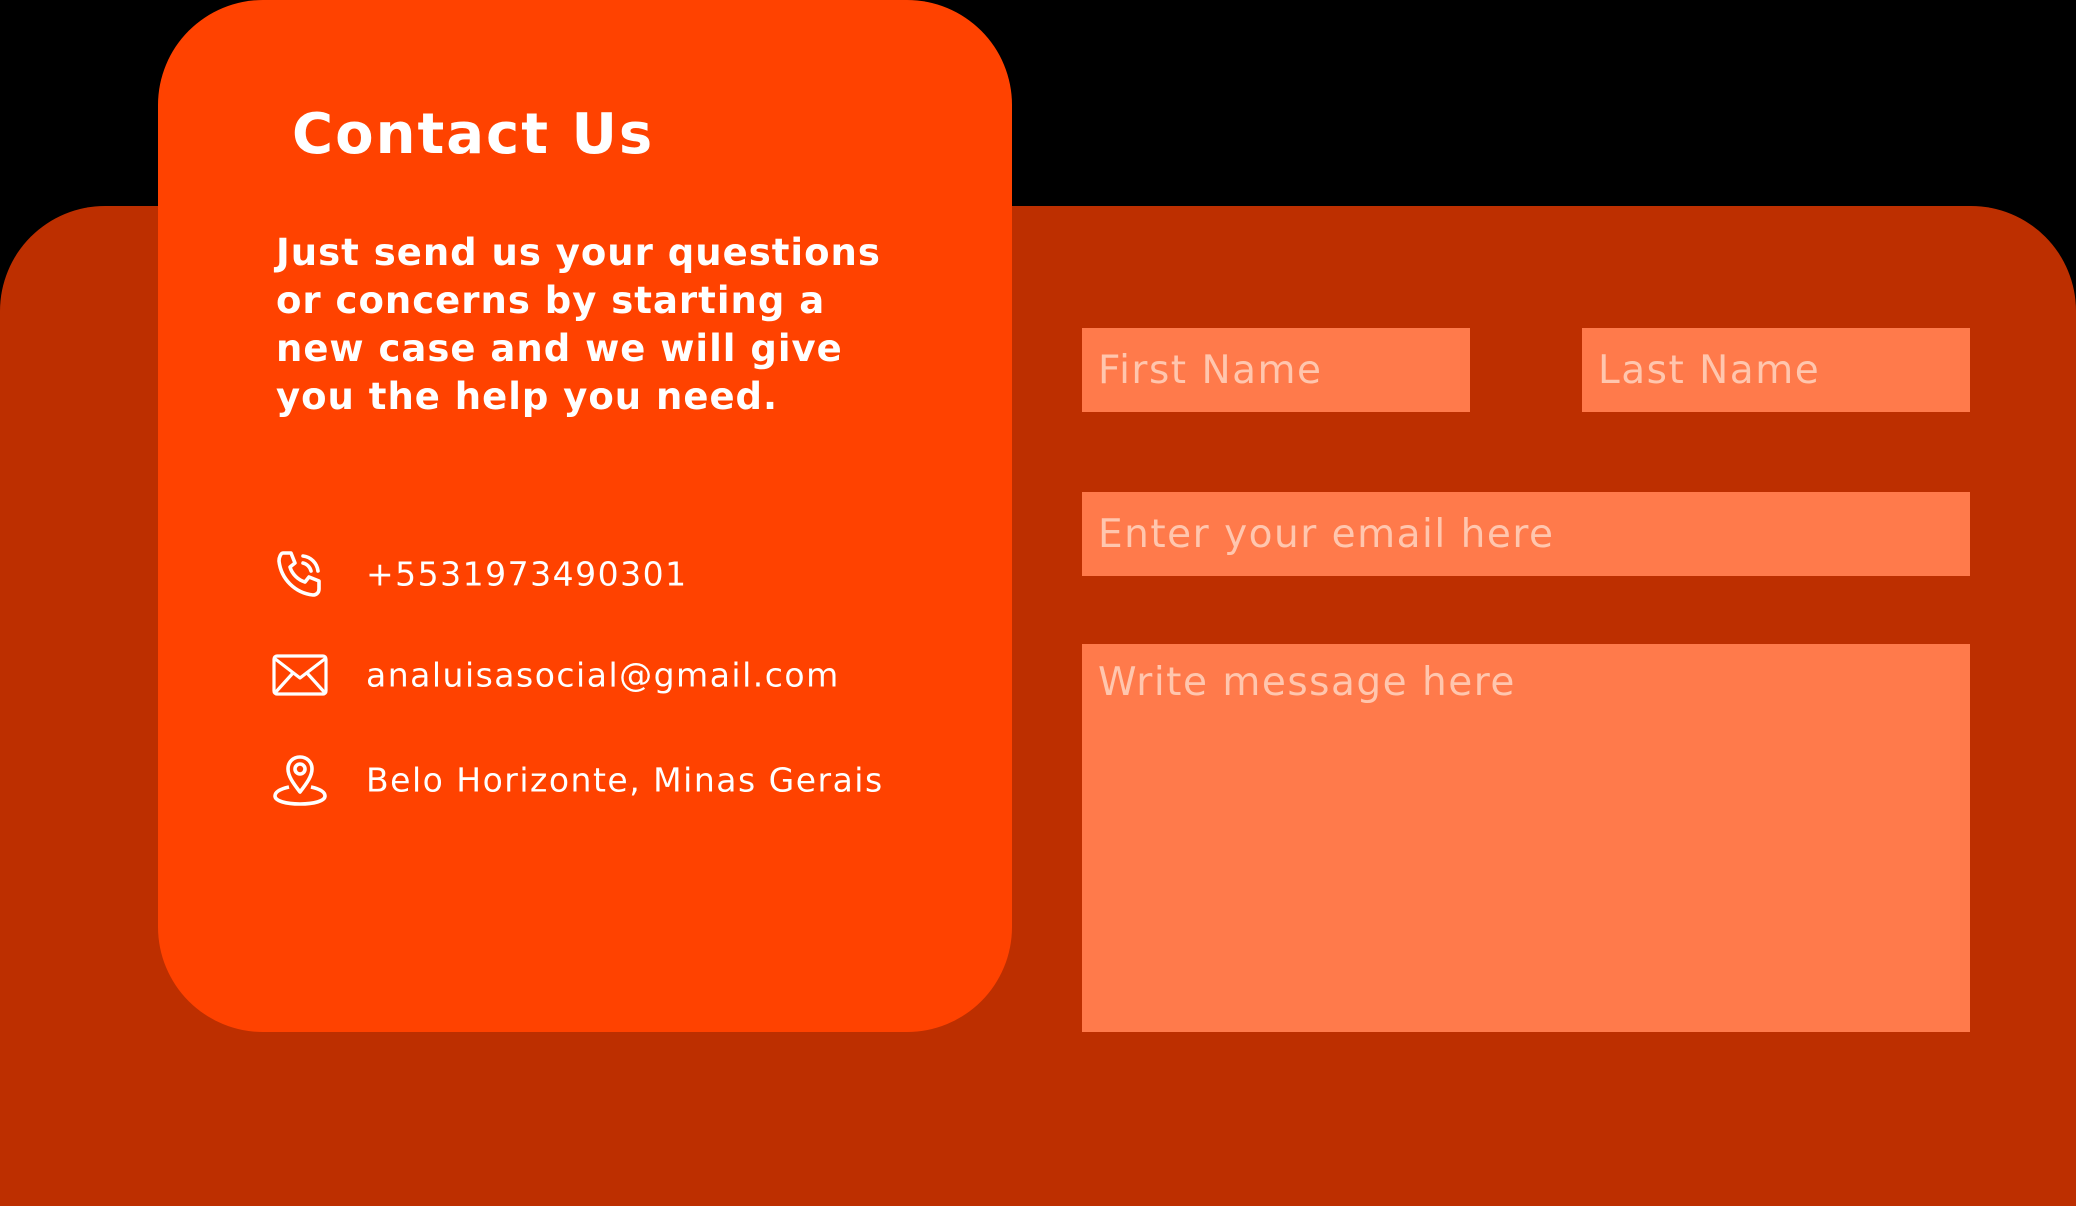  Describe the element at coordinates (625, 780) in the screenshot. I see `location-text: Belo Horizonte, Minas Gerais` at that location.